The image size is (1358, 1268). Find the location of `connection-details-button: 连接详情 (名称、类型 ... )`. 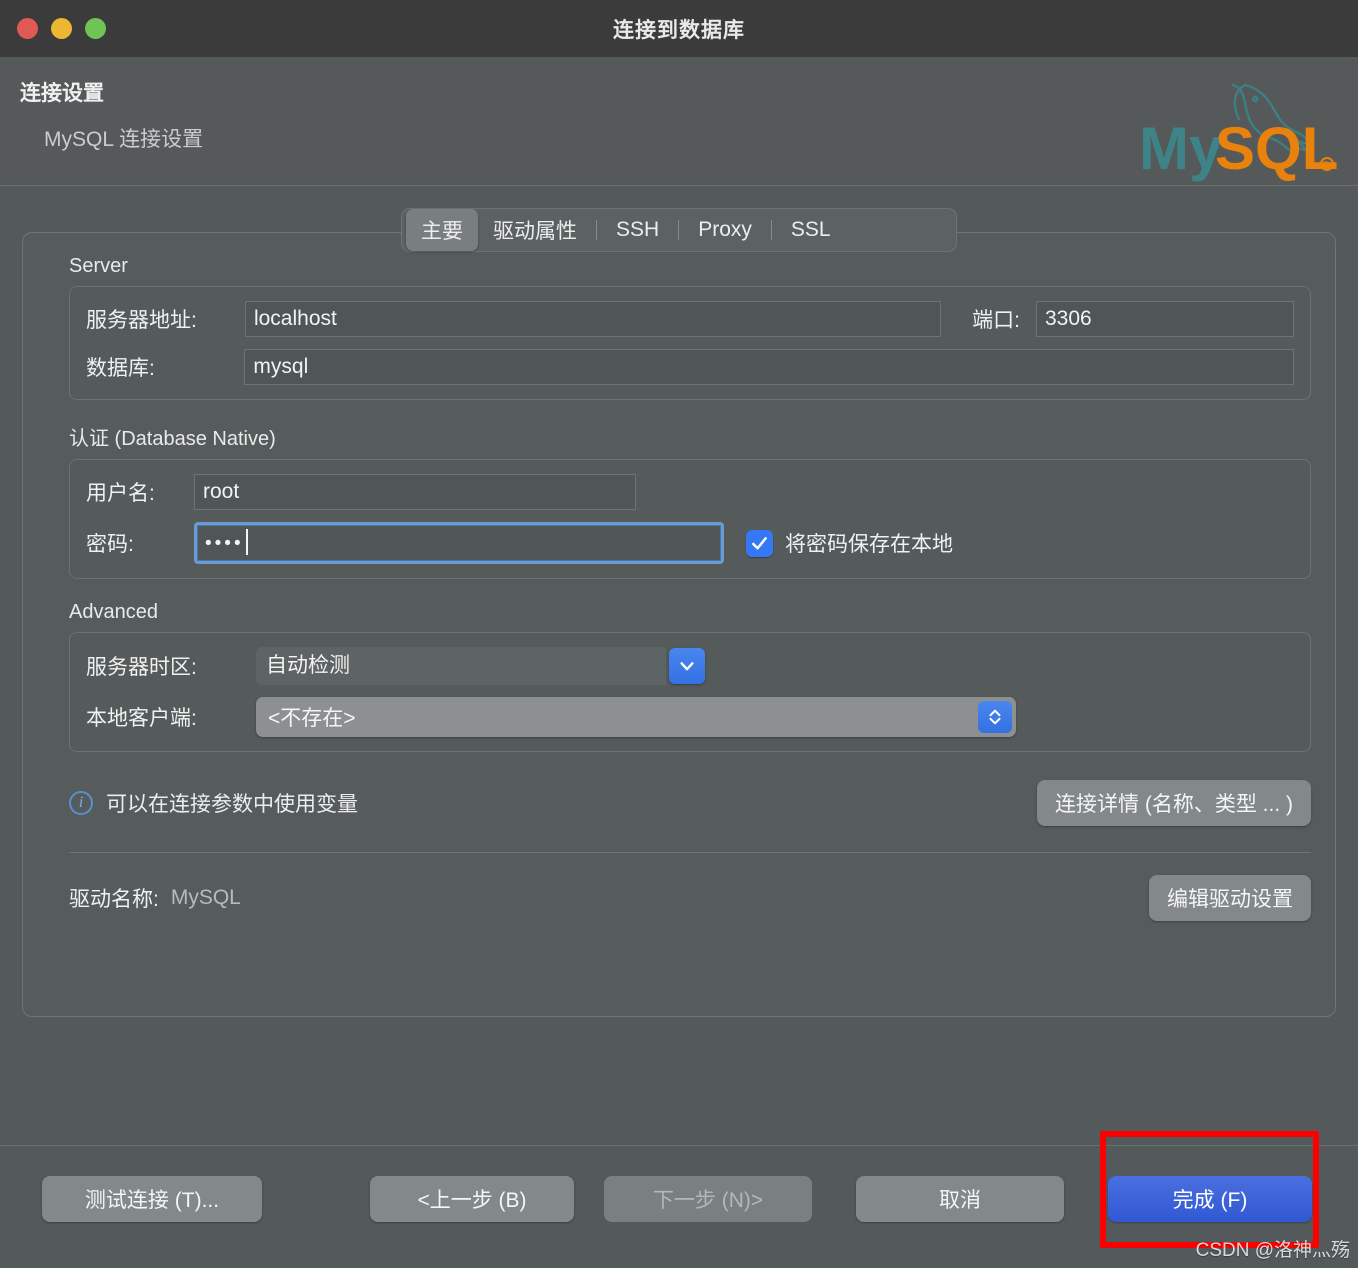

connection-details-button: 连接详情 (名称、类型 ... ) is located at coordinates (1174, 803).